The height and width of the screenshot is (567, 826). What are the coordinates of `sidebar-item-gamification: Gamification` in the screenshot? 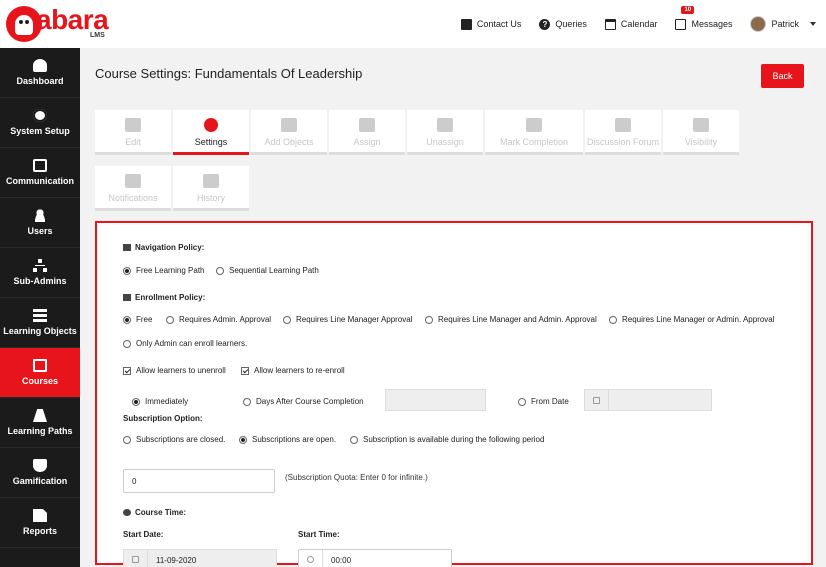 It's located at (40, 473).